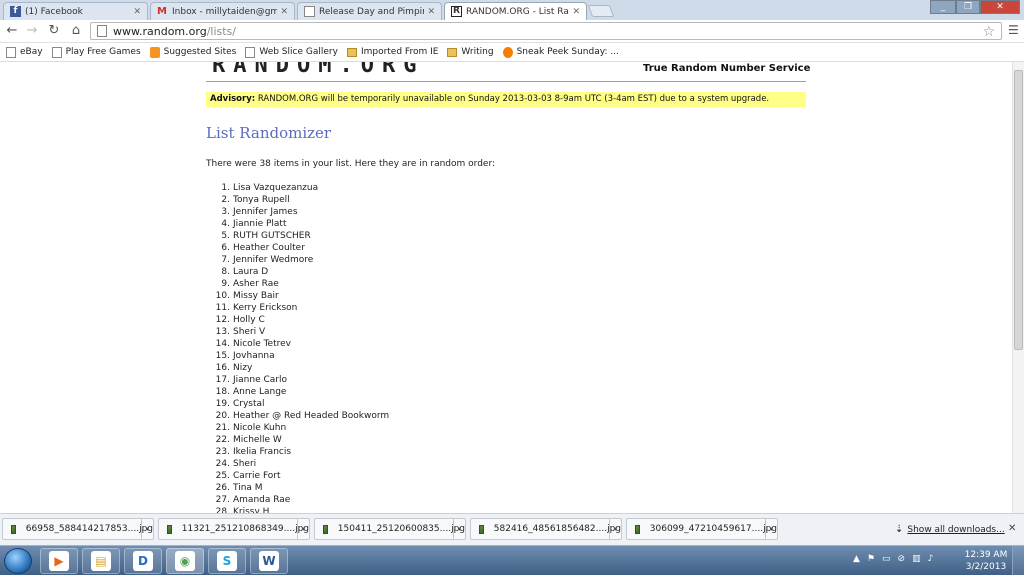 The height and width of the screenshot is (575, 1024). What do you see at coordinates (297, 440) in the screenshot?
I see `list-item: 22. Michelle W` at bounding box center [297, 440].